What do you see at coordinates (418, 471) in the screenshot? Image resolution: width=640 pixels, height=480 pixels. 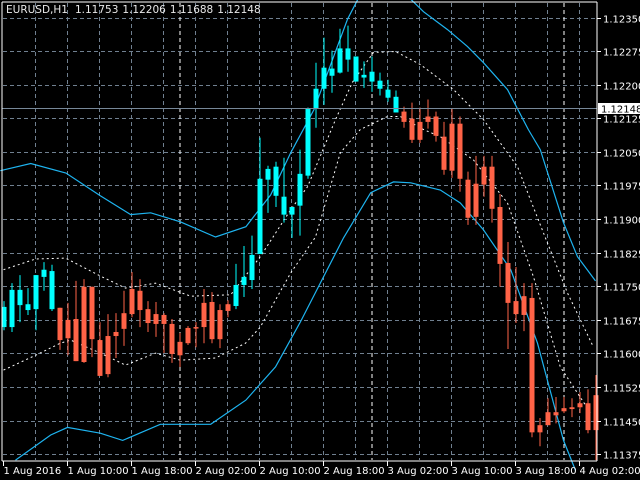 I see `time-tick-label: 3 Aug 02:00` at bounding box center [418, 471].